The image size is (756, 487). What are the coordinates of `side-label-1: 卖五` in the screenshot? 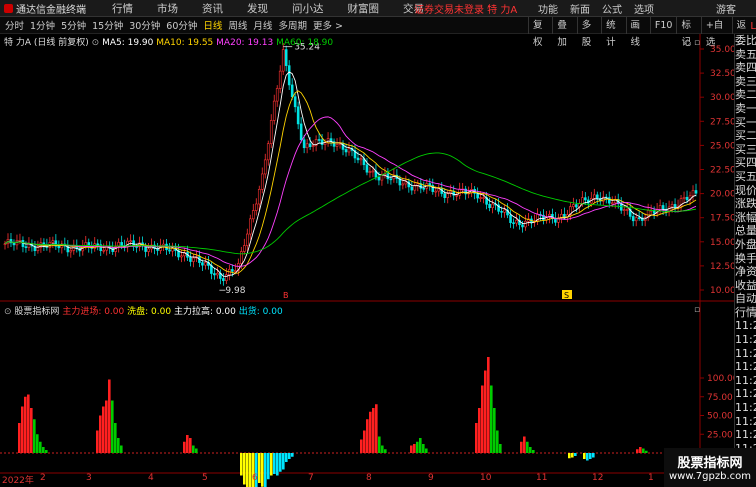 It's located at (745, 55).